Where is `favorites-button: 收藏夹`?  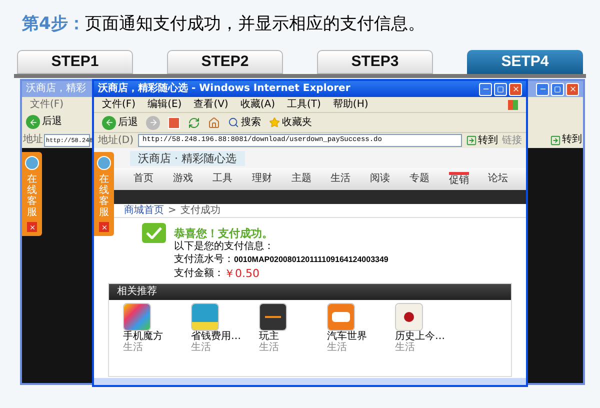
favorites-button: 收藏夹 is located at coordinates (290, 122).